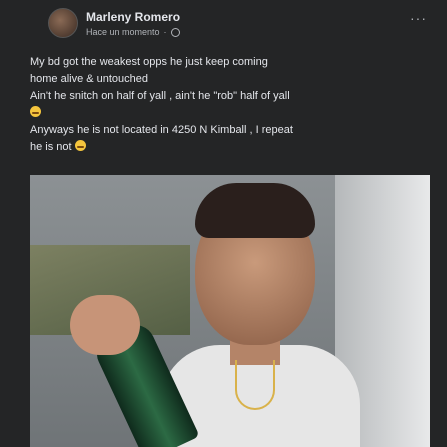  Describe the element at coordinates (105, 325) in the screenshot. I see `photo-hand` at that location.